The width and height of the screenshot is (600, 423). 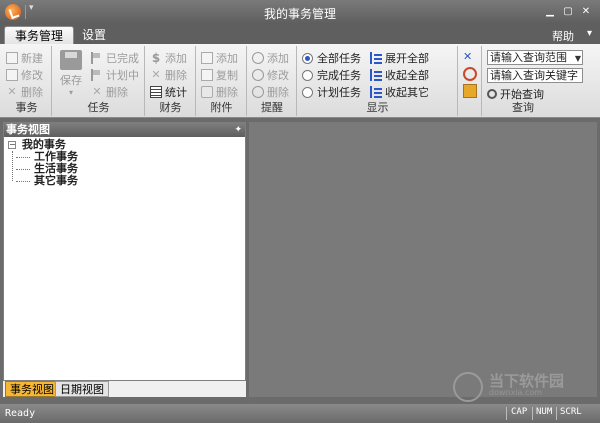 What do you see at coordinates (238, 130) in the screenshot?
I see `pin-icon: ✦` at bounding box center [238, 130].